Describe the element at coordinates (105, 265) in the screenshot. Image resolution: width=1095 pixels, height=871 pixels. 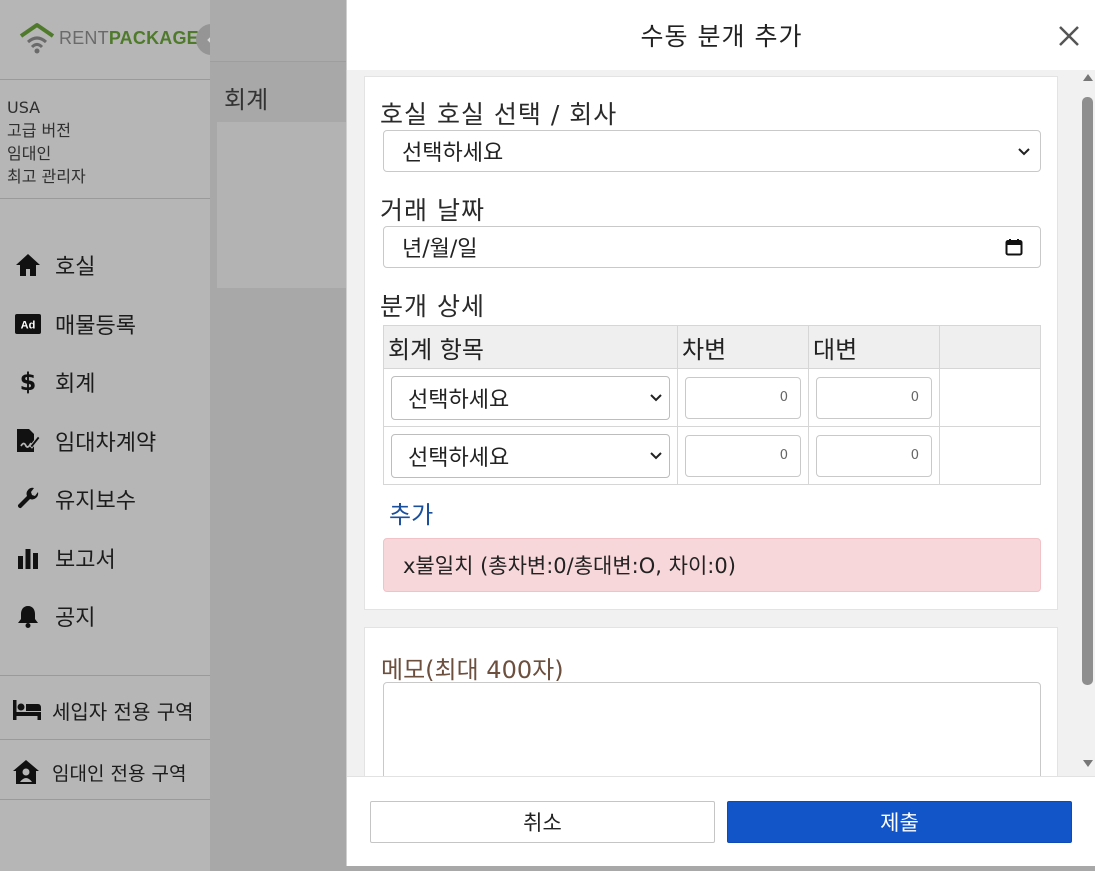
I see `sidebar-item-units: 호실` at that location.